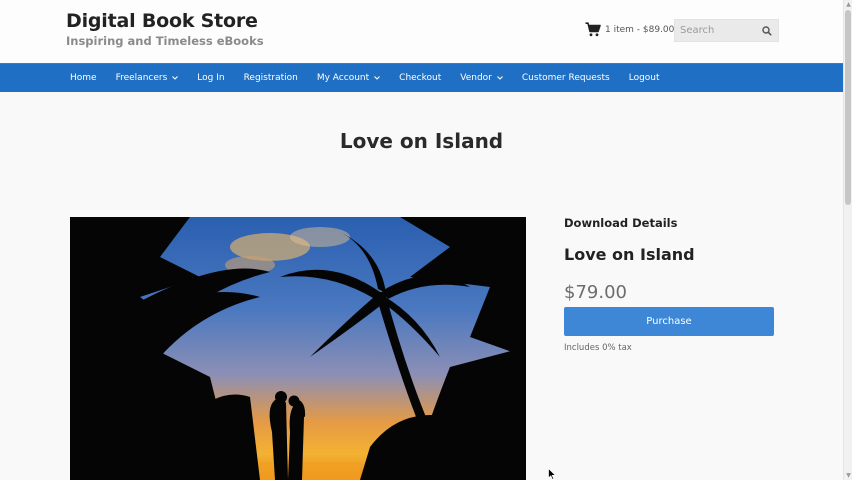  What do you see at coordinates (552, 474) in the screenshot?
I see `mouse-cursor-icon` at bounding box center [552, 474].